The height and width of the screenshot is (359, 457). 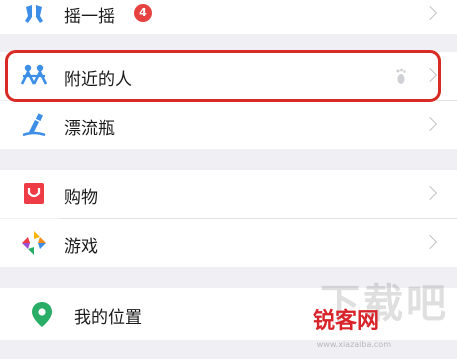 I want to click on shopping-bag-icon, so click(x=34, y=194).